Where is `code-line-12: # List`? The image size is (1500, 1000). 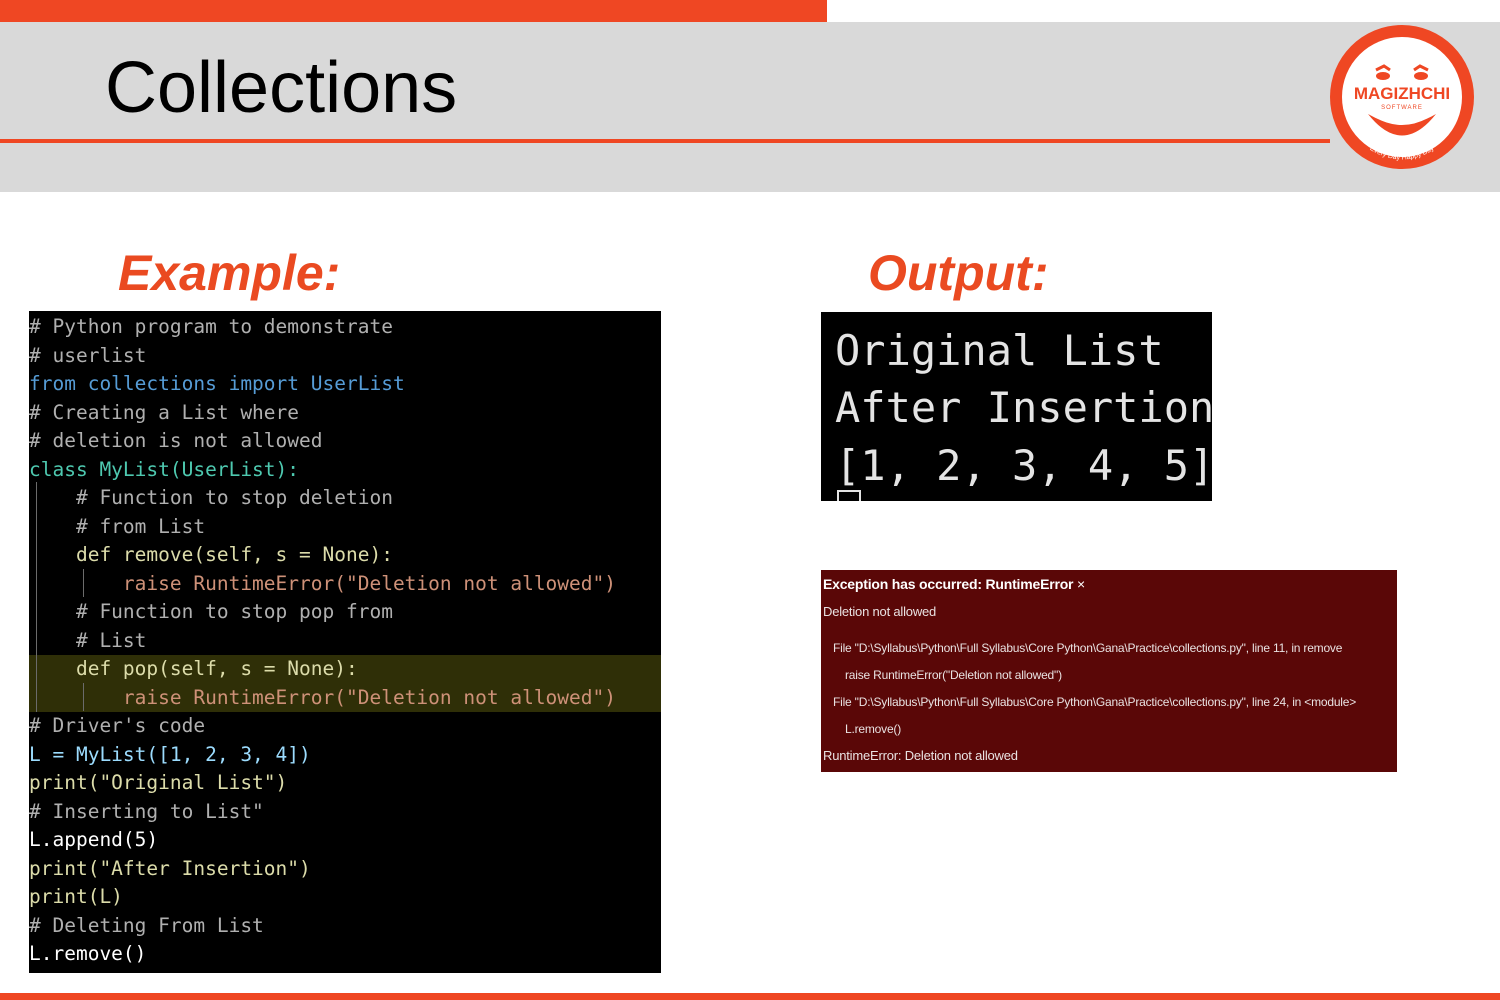
code-line-12: # List is located at coordinates (88, 640).